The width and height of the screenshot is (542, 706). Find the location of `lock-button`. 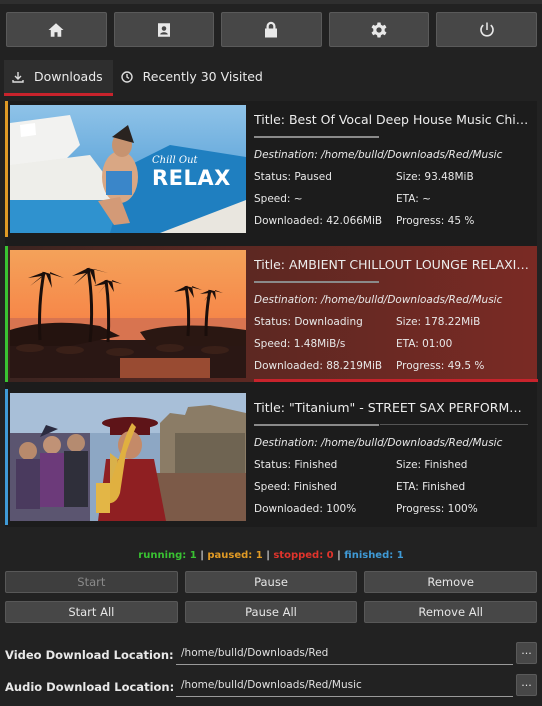

lock-button is located at coordinates (271, 29).